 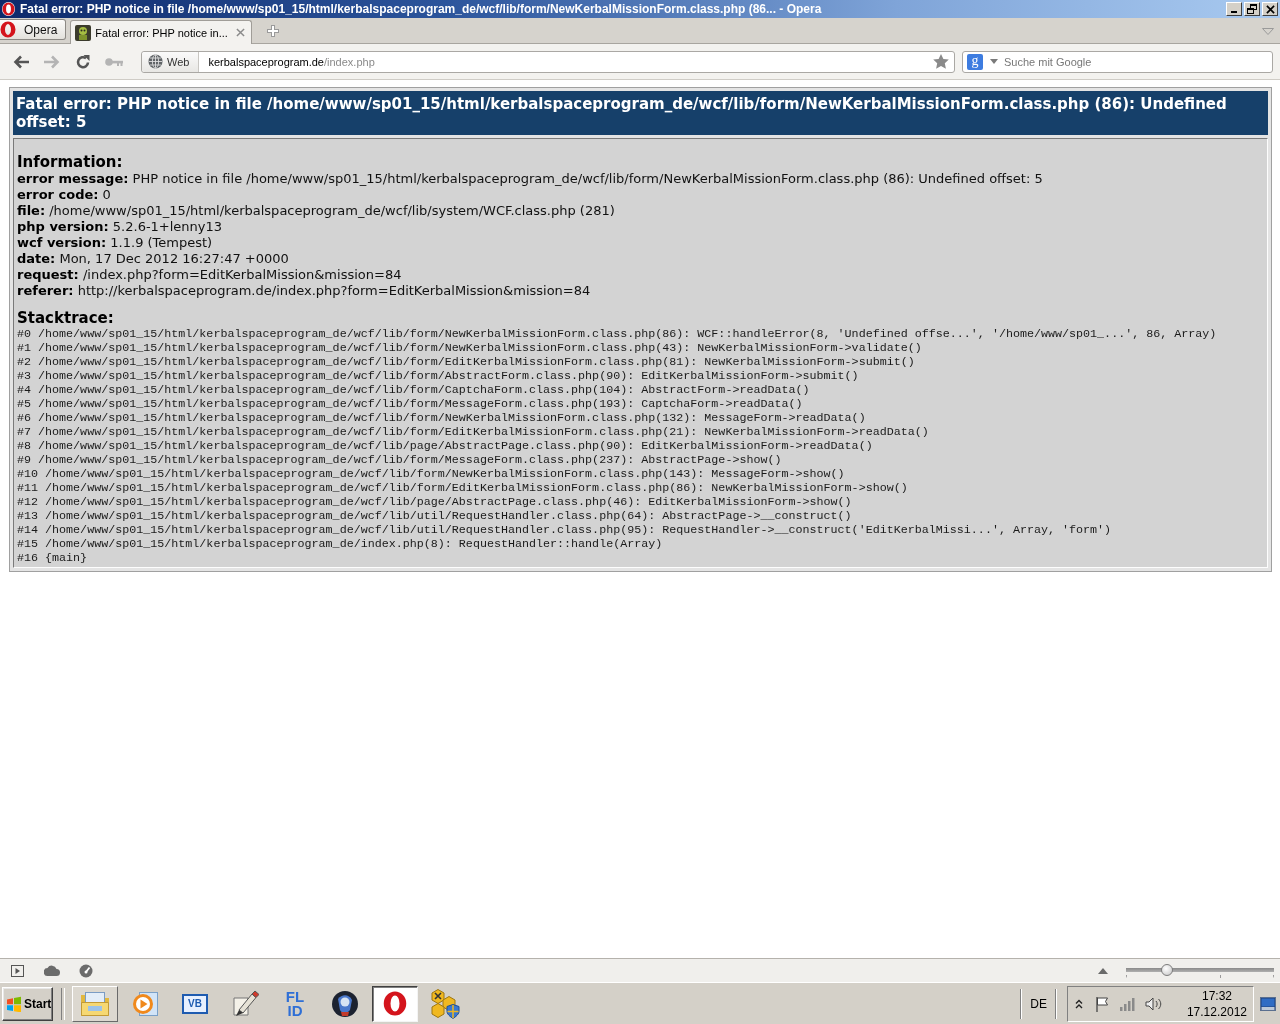 I want to click on section-heading: Stacktrace:, so click(x=66, y=318).